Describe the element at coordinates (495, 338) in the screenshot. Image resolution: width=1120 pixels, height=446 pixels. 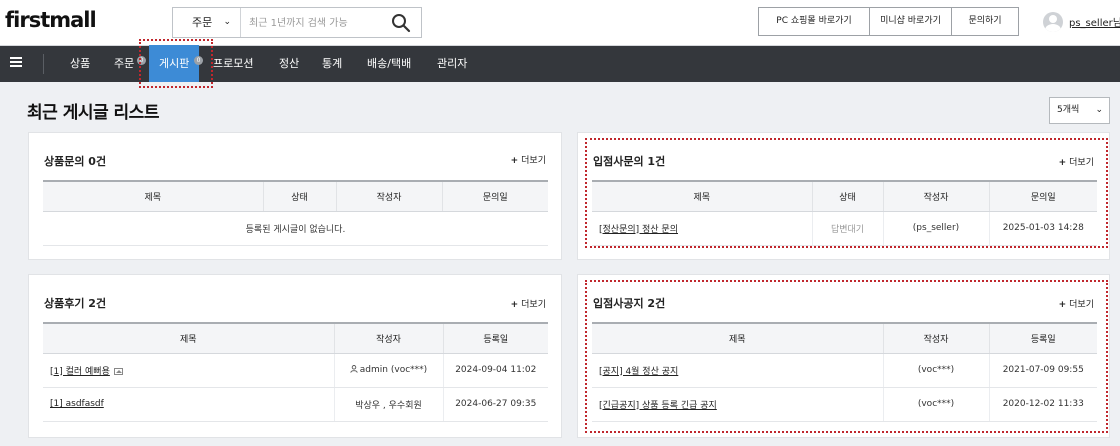
I see `column-header: 등록일` at that location.